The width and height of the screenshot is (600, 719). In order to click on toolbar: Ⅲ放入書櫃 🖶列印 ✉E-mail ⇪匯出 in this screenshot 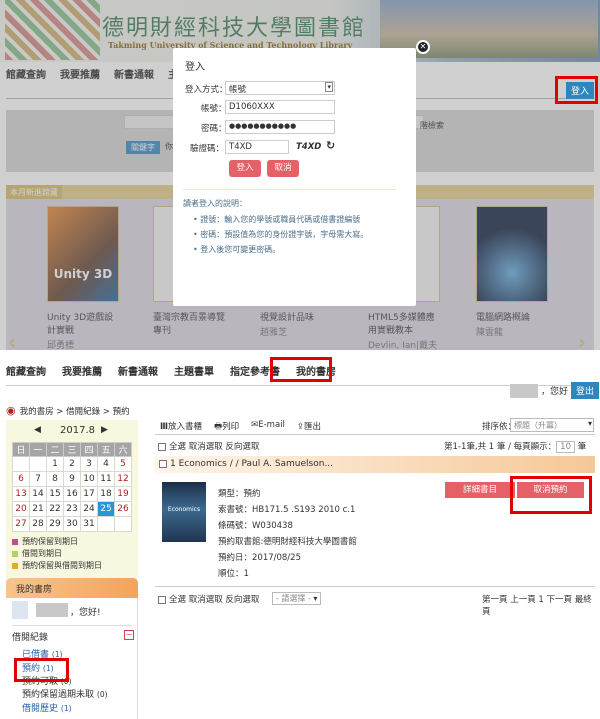, I will do `click(240, 427)`.